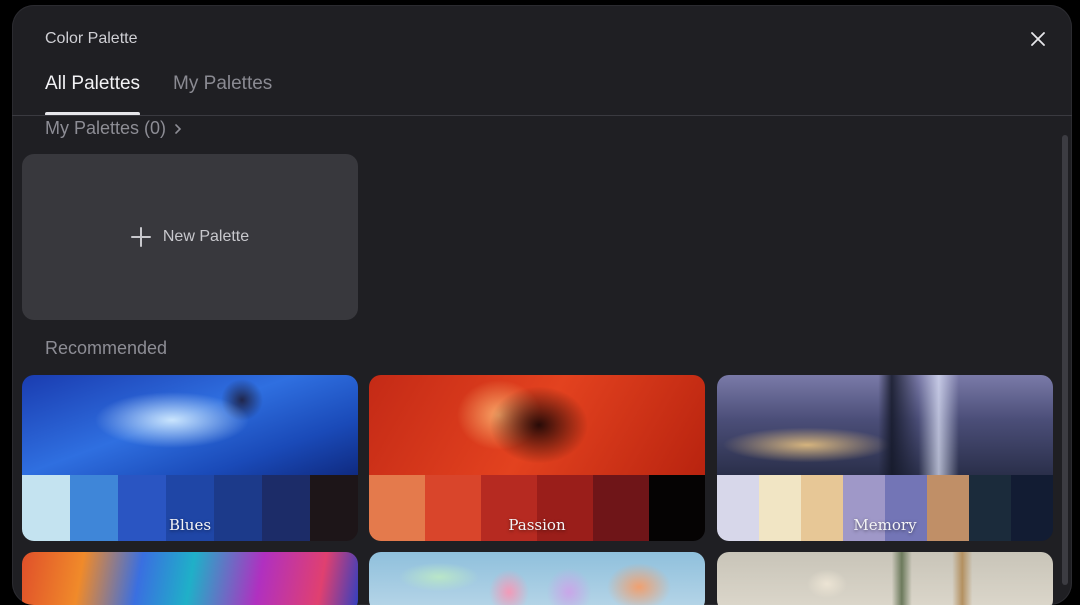  I want to click on palette-card-memory: Memory, so click(885, 458).